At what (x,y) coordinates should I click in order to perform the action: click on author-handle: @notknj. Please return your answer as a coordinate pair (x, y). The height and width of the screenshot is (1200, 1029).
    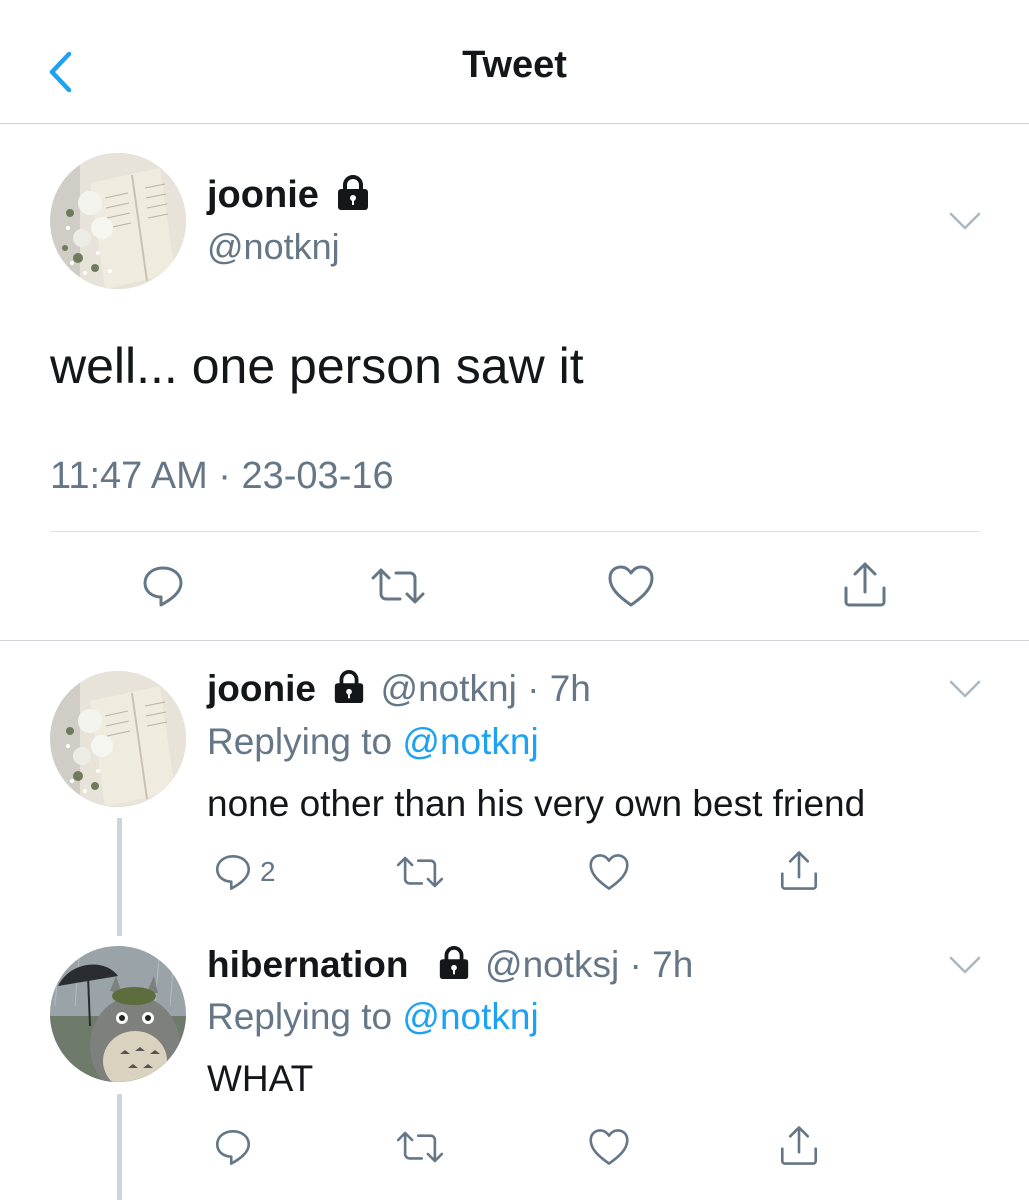
    Looking at the image, I should click on (273, 247).